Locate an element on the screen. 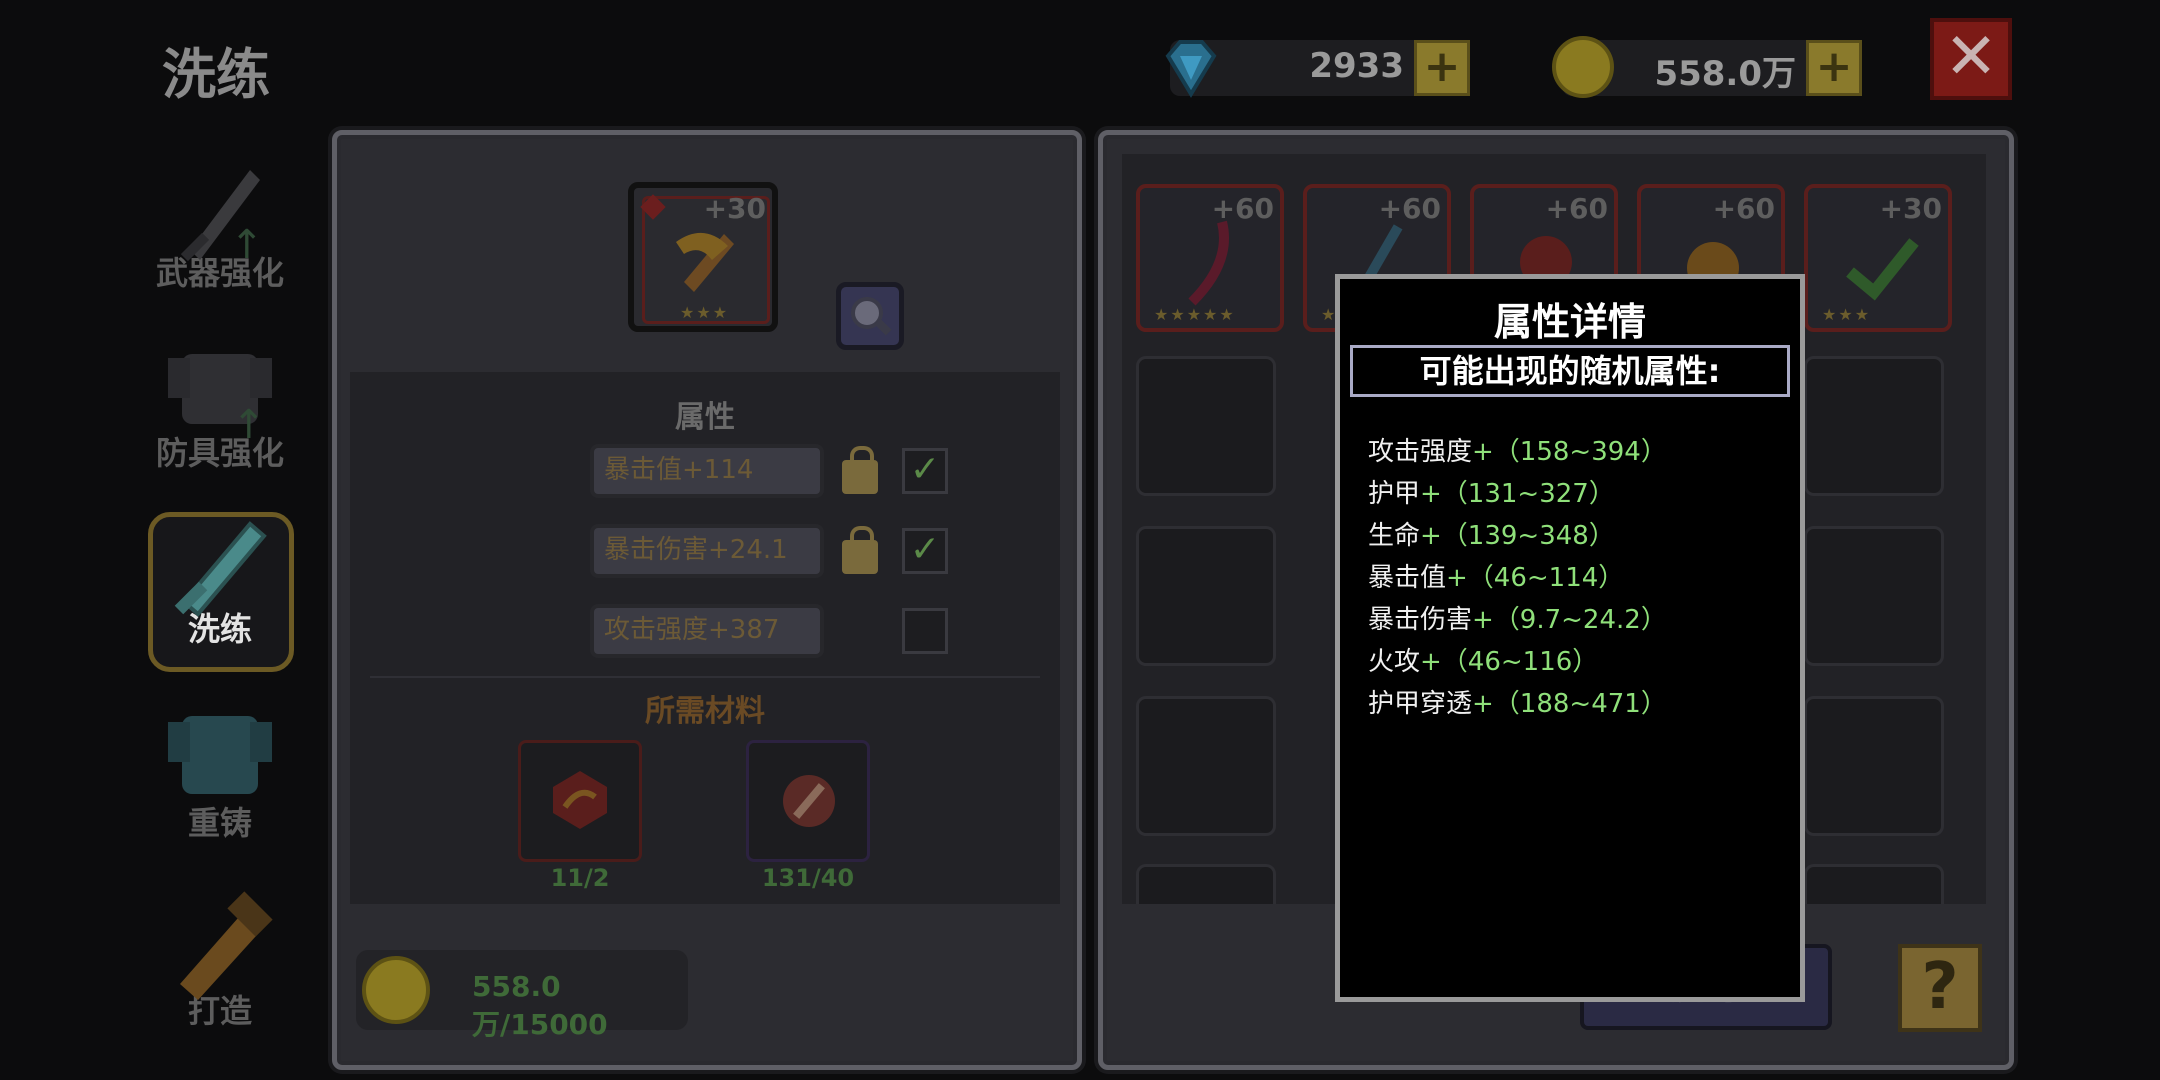  bow-weapon-icon is located at coordinates (1208, 263).